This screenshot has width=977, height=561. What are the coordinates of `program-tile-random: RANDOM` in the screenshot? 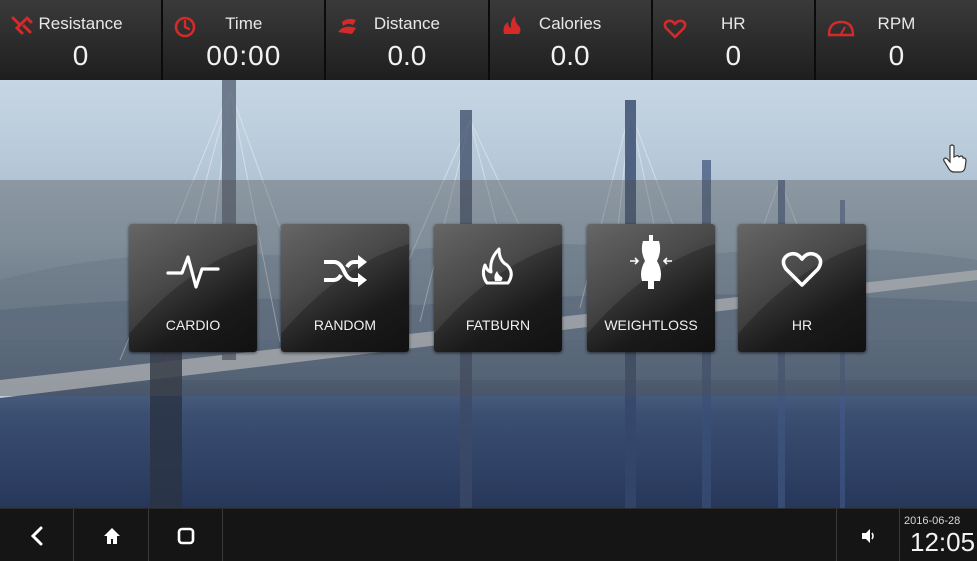 It's located at (345, 288).